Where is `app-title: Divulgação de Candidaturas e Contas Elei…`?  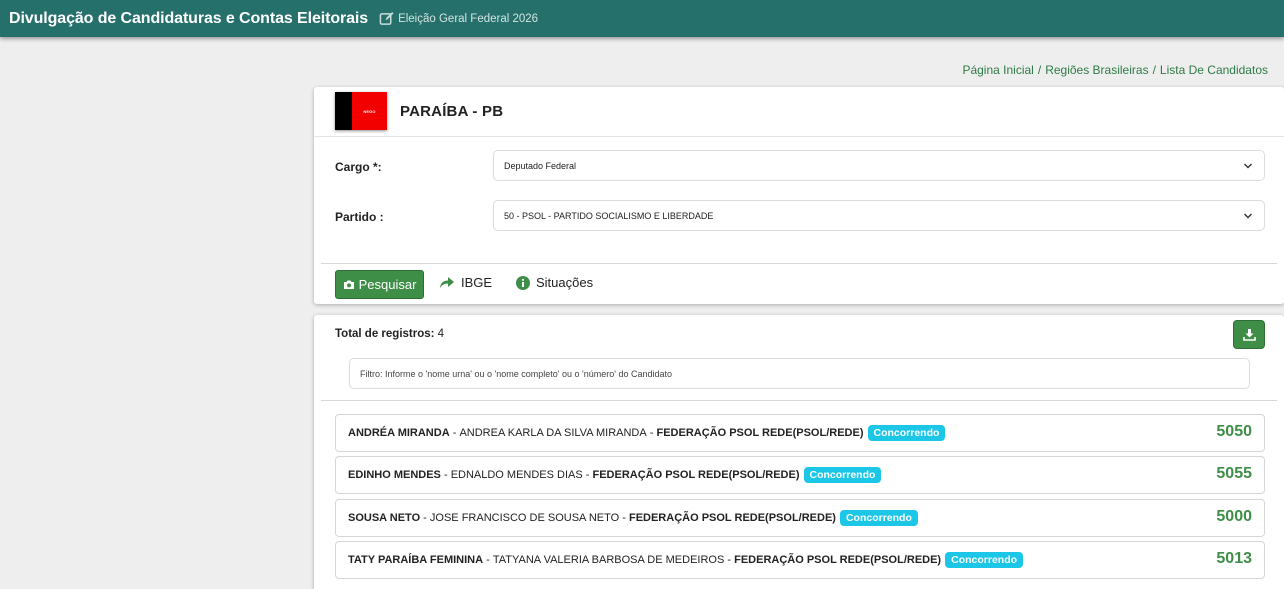
app-title: Divulgação de Candidaturas e Contas Elei… is located at coordinates (188, 19).